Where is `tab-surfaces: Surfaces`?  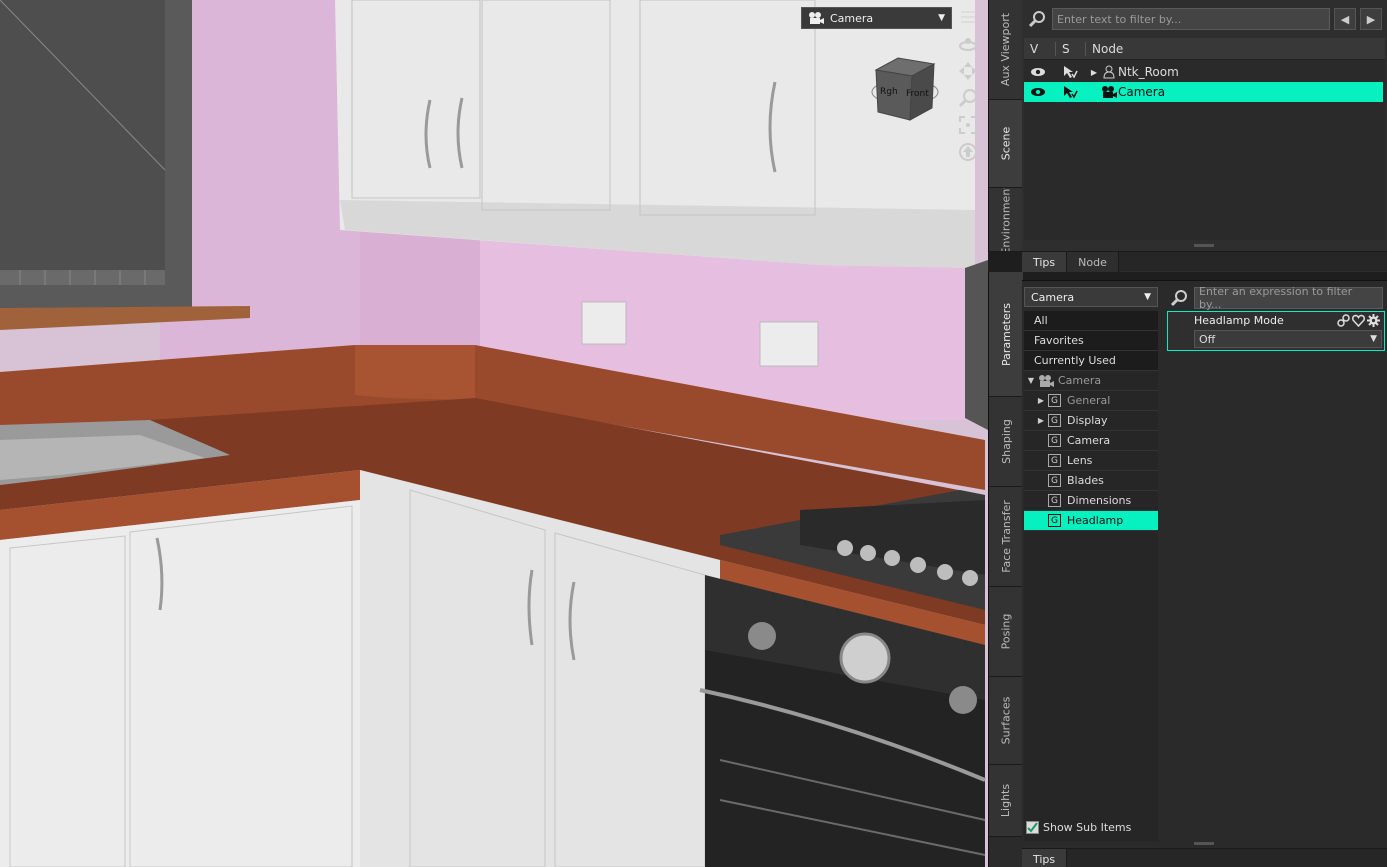
tab-surfaces: Surfaces is located at coordinates (1006, 721).